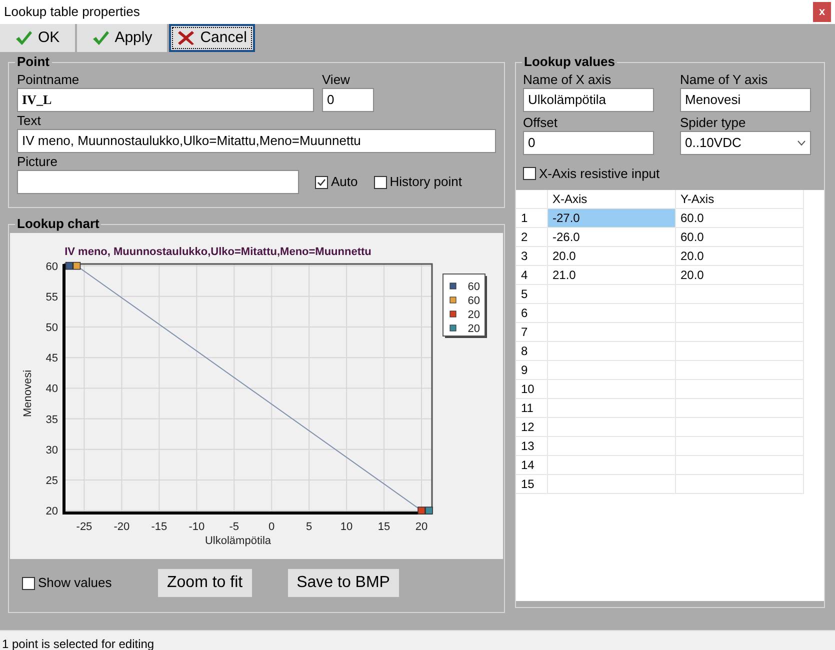 The width and height of the screenshot is (835, 650). I want to click on section-title: Lookup chart, so click(58, 224).